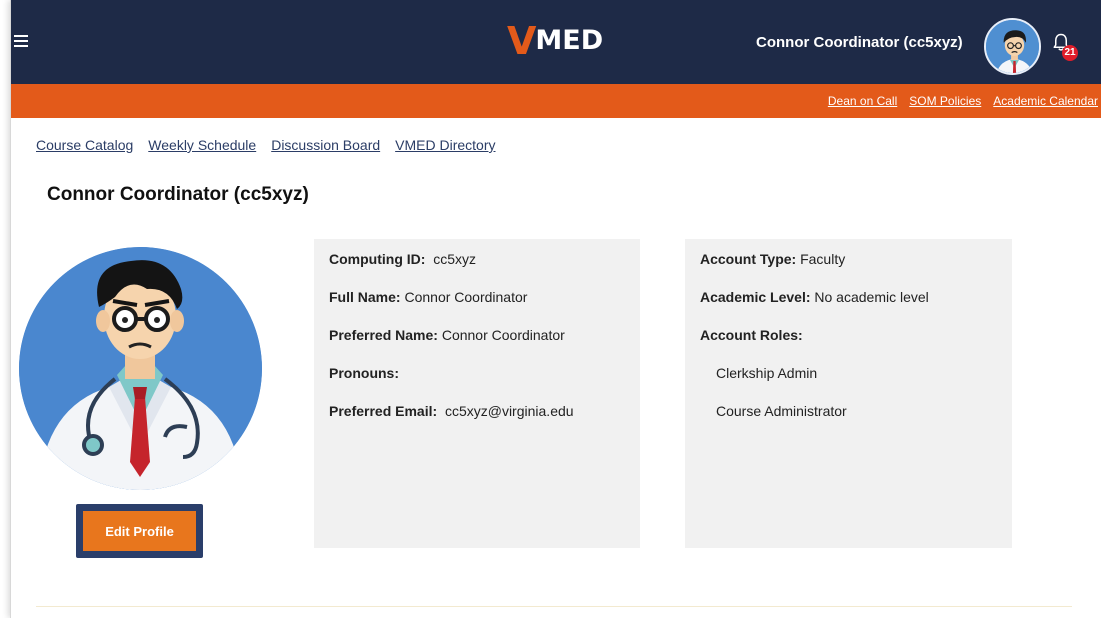 This screenshot has width=1101, height=618. I want to click on full-name-value: Connor Coordinator, so click(466, 297).